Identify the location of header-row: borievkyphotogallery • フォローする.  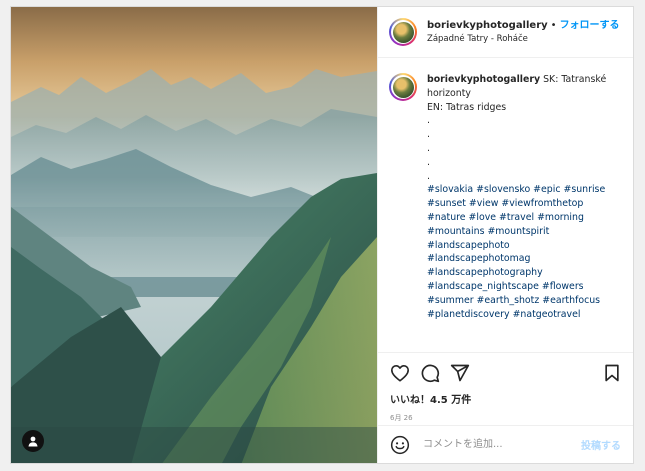
(523, 26).